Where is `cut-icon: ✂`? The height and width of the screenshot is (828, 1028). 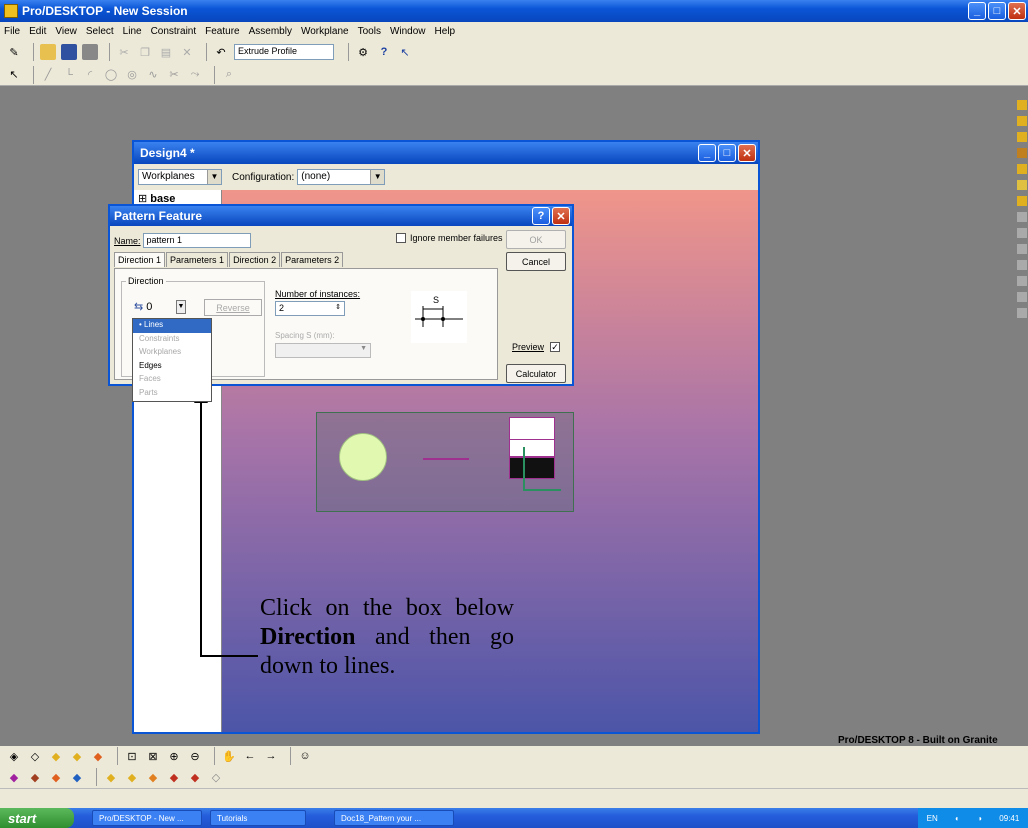
cut-icon: ✂ is located at coordinates (124, 52).